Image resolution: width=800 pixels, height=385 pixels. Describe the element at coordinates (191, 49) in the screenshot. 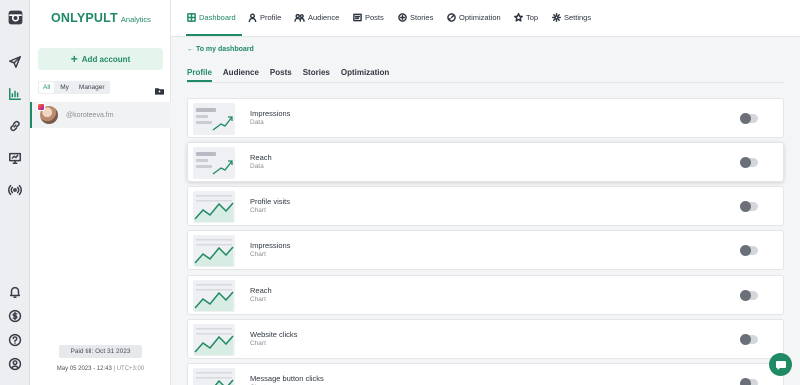

I see `arrow-left-icon: ←` at that location.